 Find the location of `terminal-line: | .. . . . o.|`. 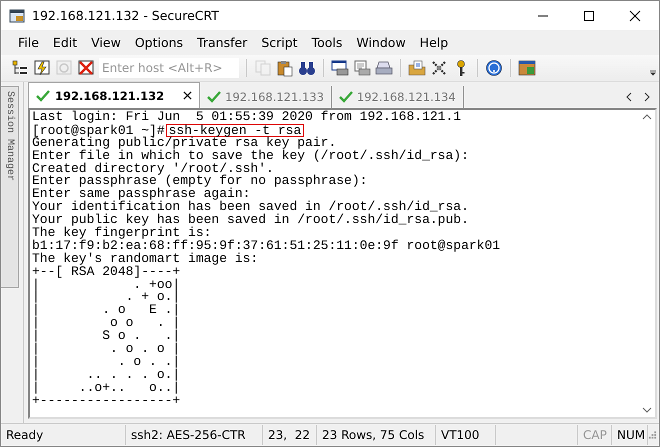

terminal-line: | .. . . . o.| is located at coordinates (106, 374).